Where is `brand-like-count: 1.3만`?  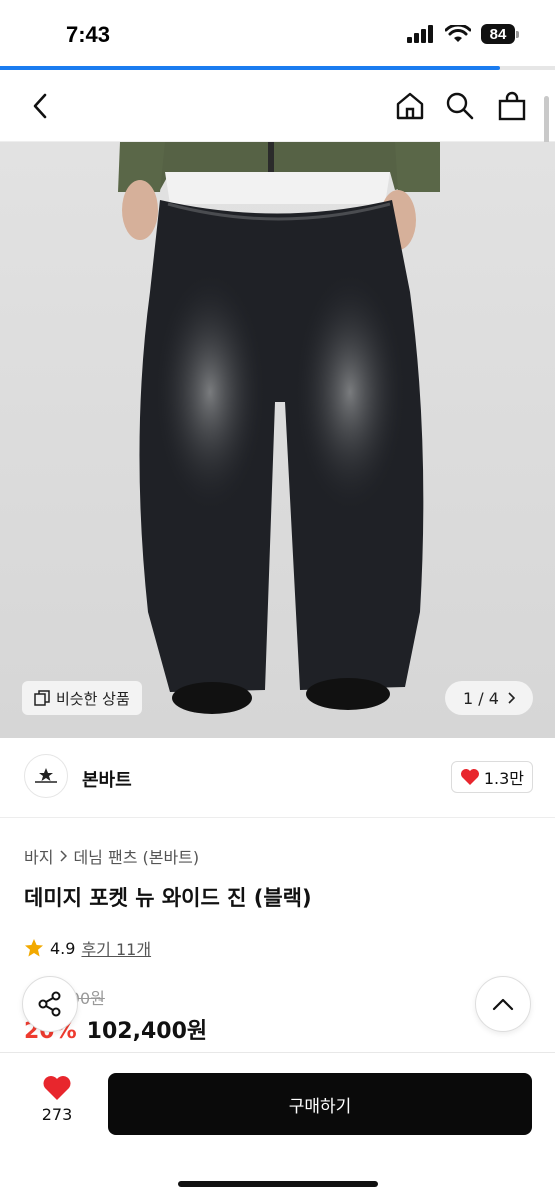 brand-like-count: 1.3만 is located at coordinates (503, 778).